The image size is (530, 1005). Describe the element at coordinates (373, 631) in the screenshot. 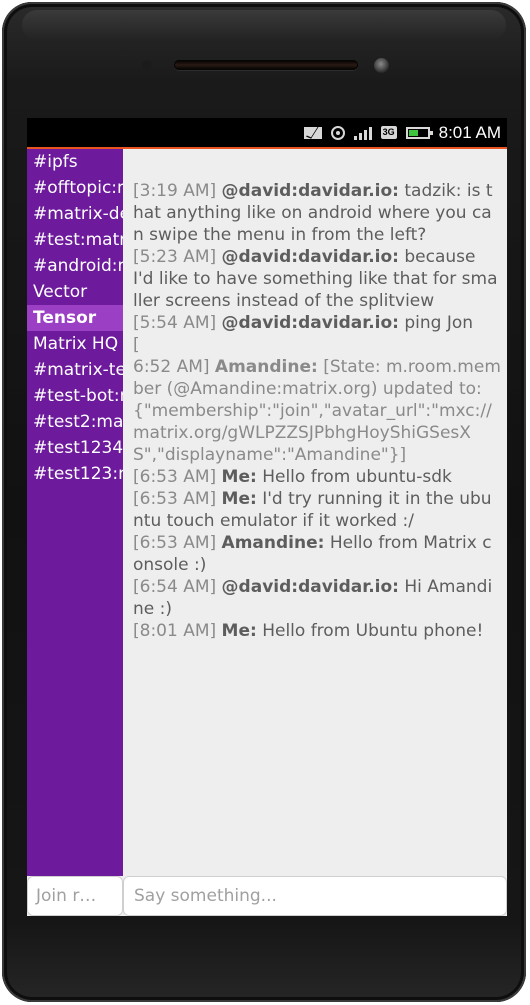

I see `message-text: Hello from Ubuntu phone!` at that location.